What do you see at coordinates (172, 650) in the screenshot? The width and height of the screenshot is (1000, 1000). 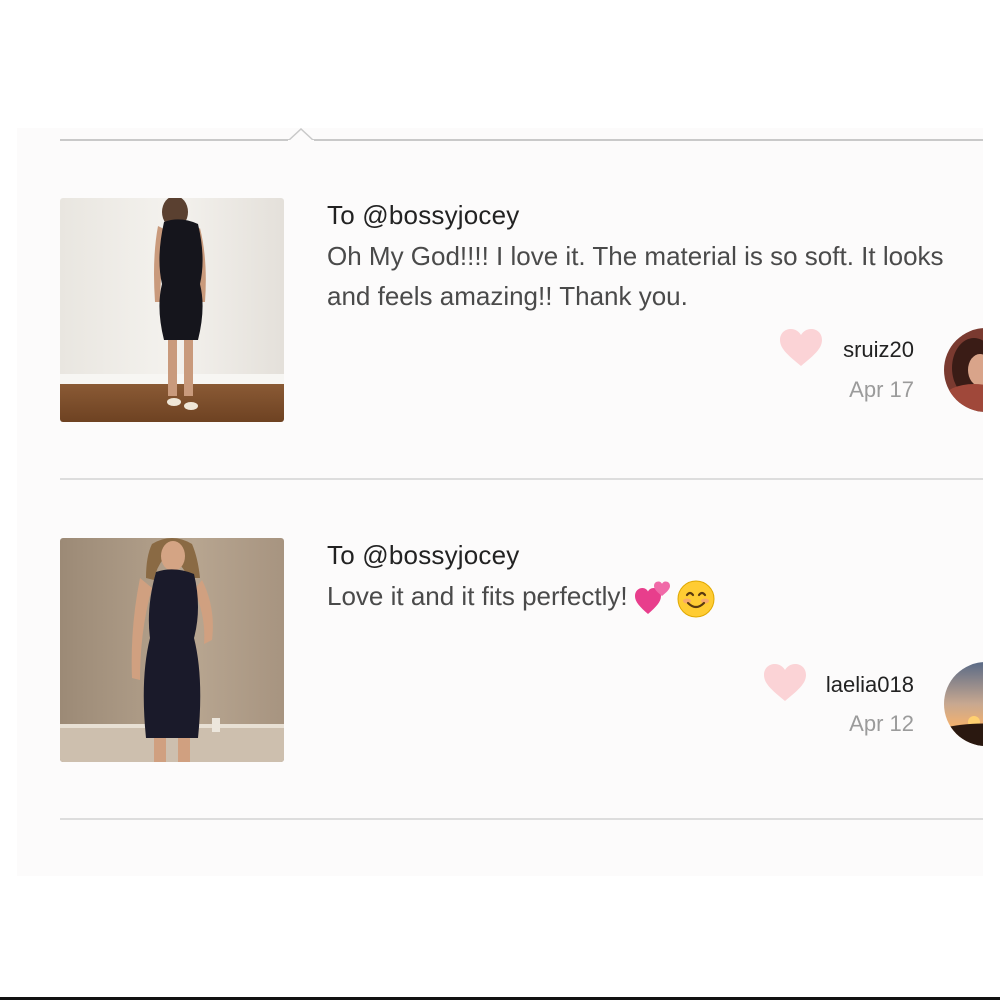 I see `review-photo` at bounding box center [172, 650].